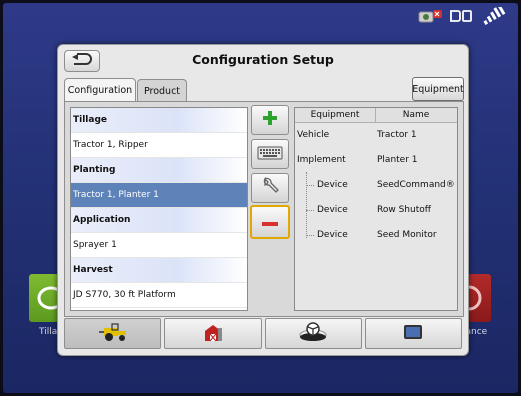 This screenshot has width=521, height=396. Describe the element at coordinates (376, 160) in the screenshot. I see `table-row: Implement Planter 1` at that location.